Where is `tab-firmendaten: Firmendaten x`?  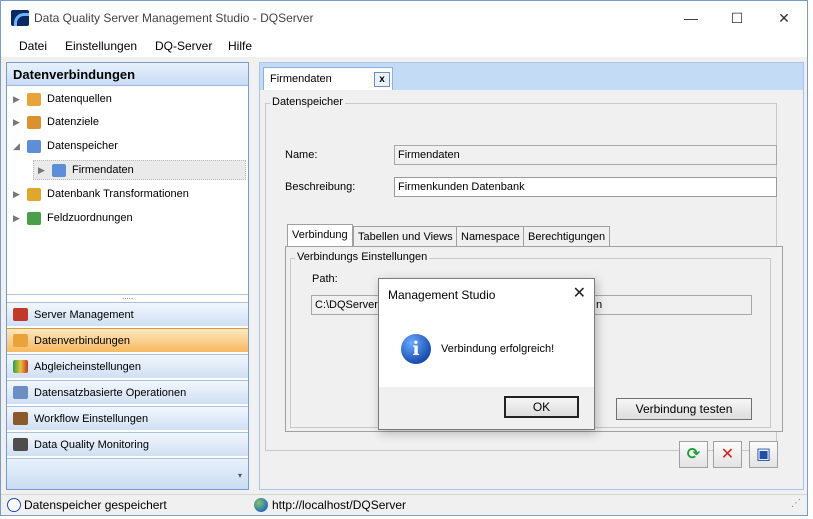 tab-firmendaten: Firmendaten x is located at coordinates (328, 78).